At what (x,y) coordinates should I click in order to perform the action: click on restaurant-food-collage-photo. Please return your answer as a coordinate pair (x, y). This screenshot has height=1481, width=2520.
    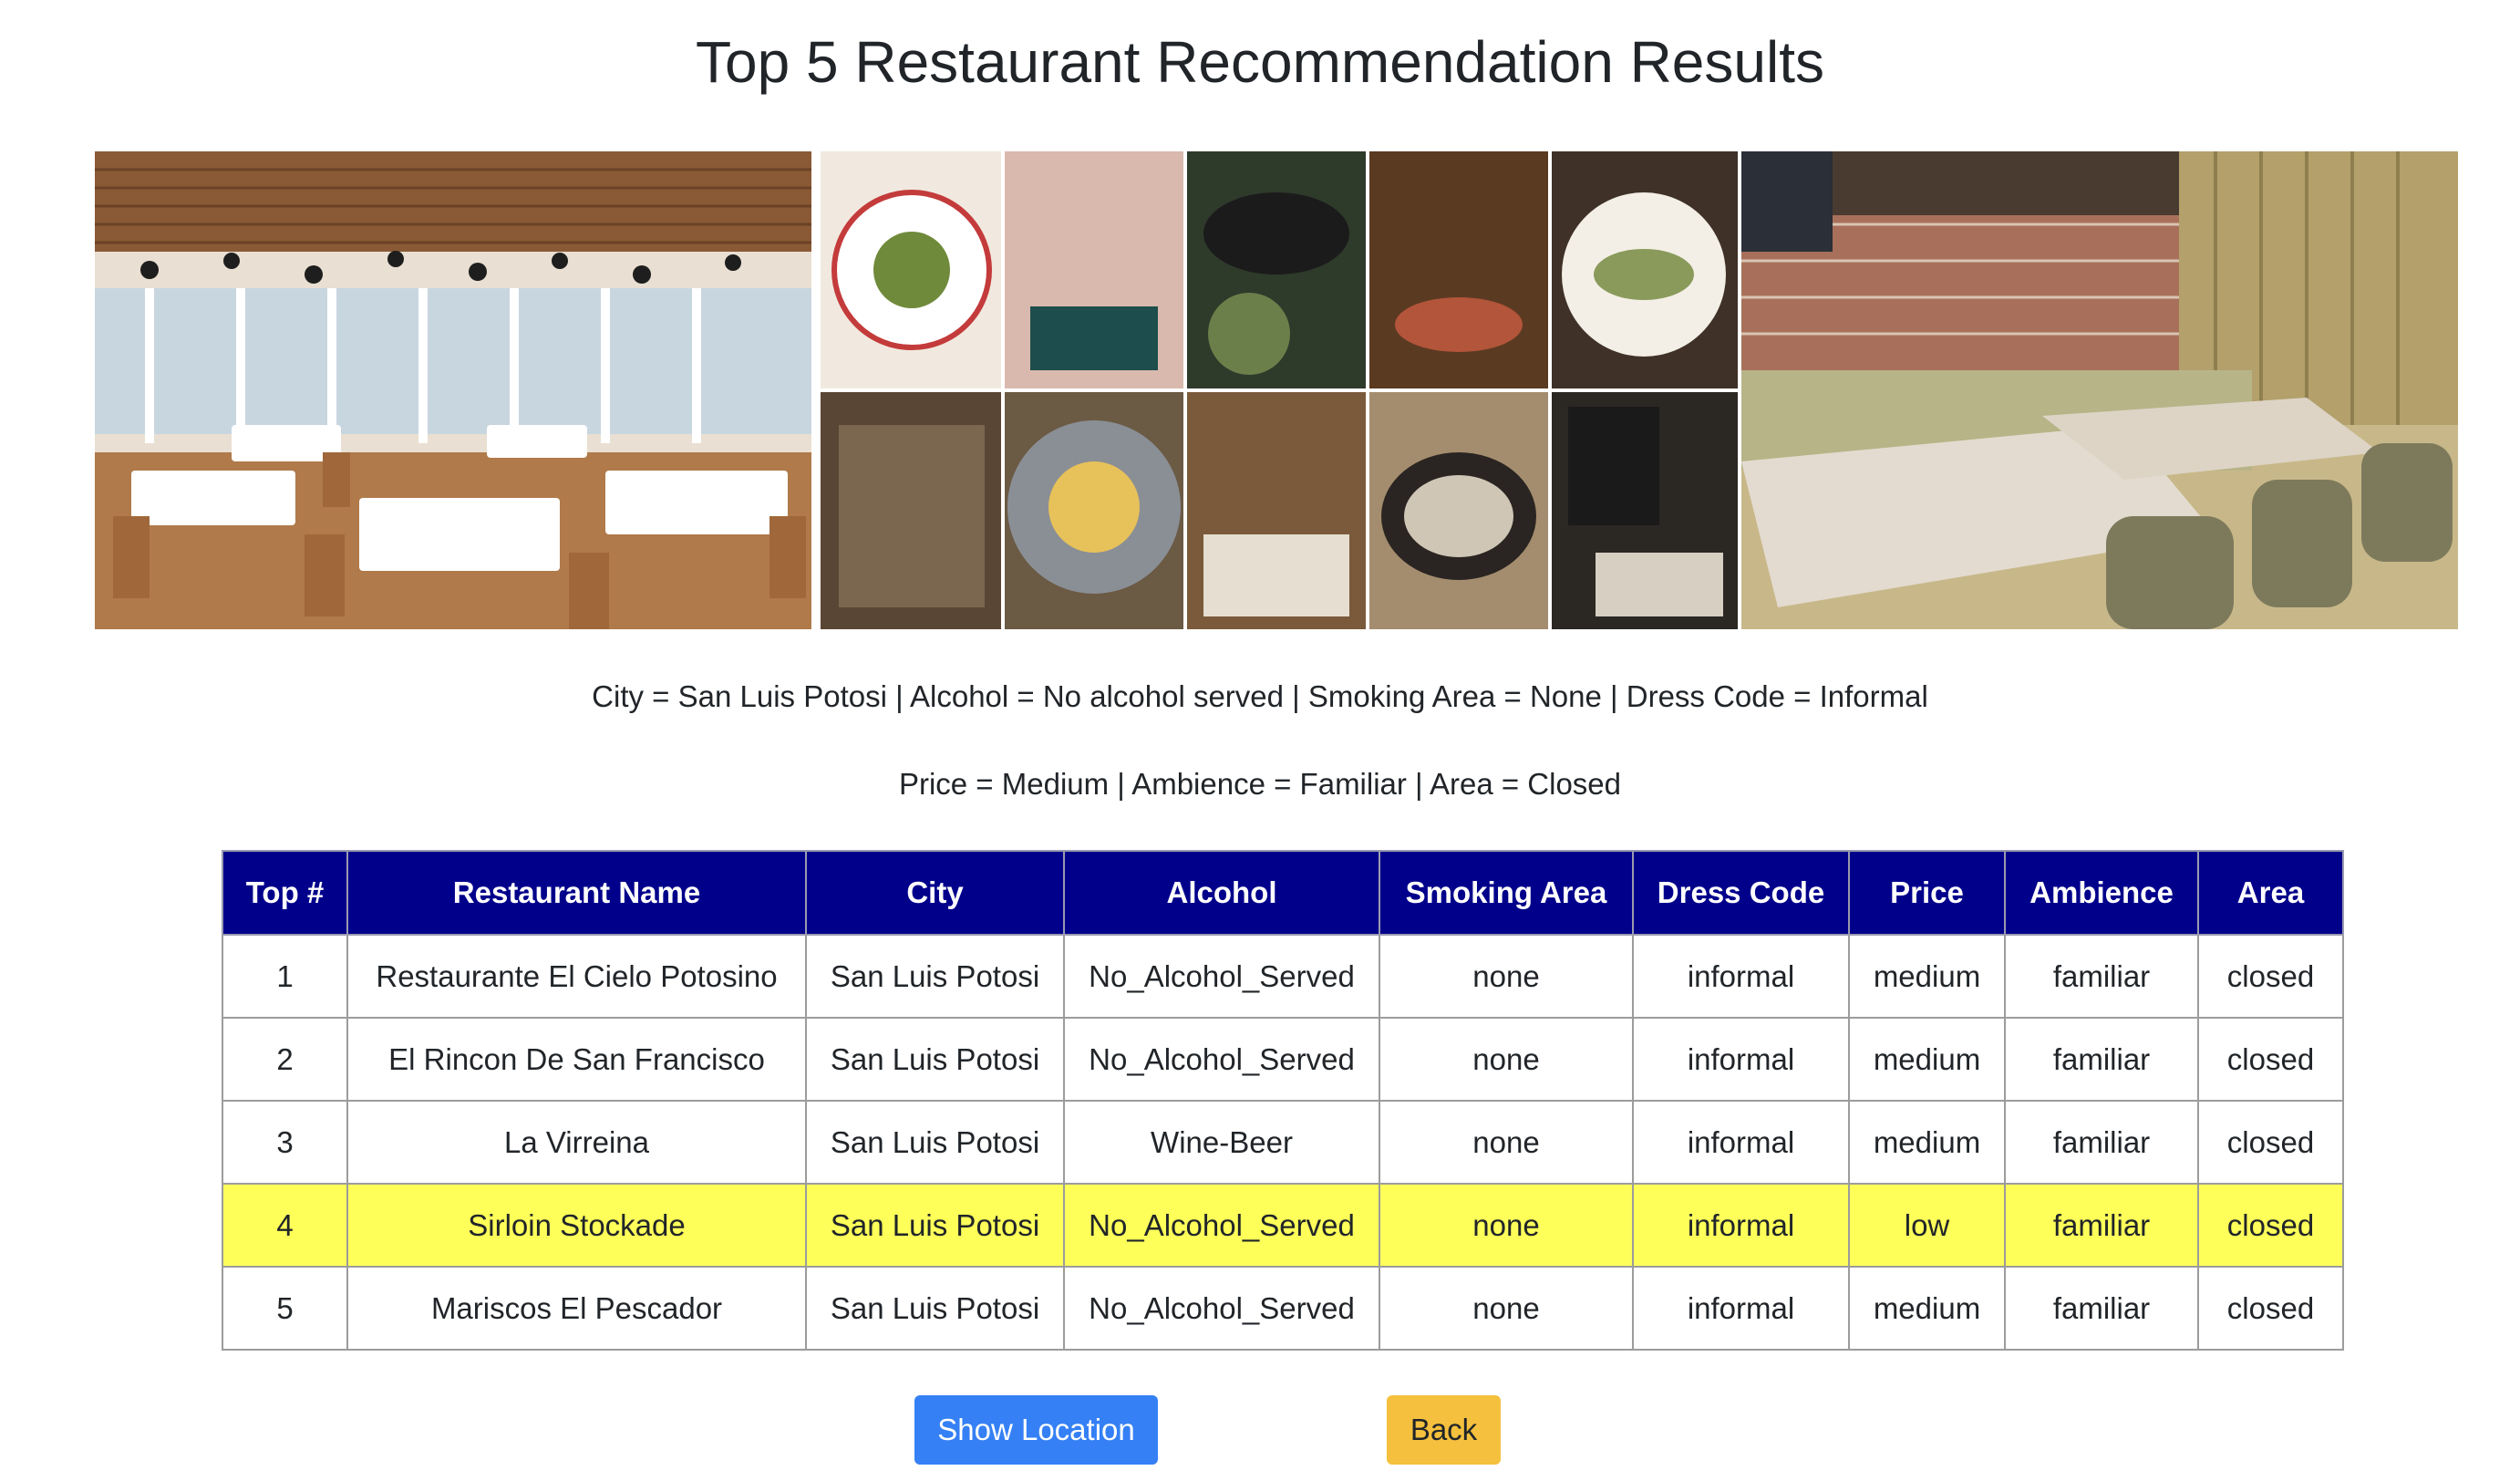
    Looking at the image, I should click on (1279, 390).